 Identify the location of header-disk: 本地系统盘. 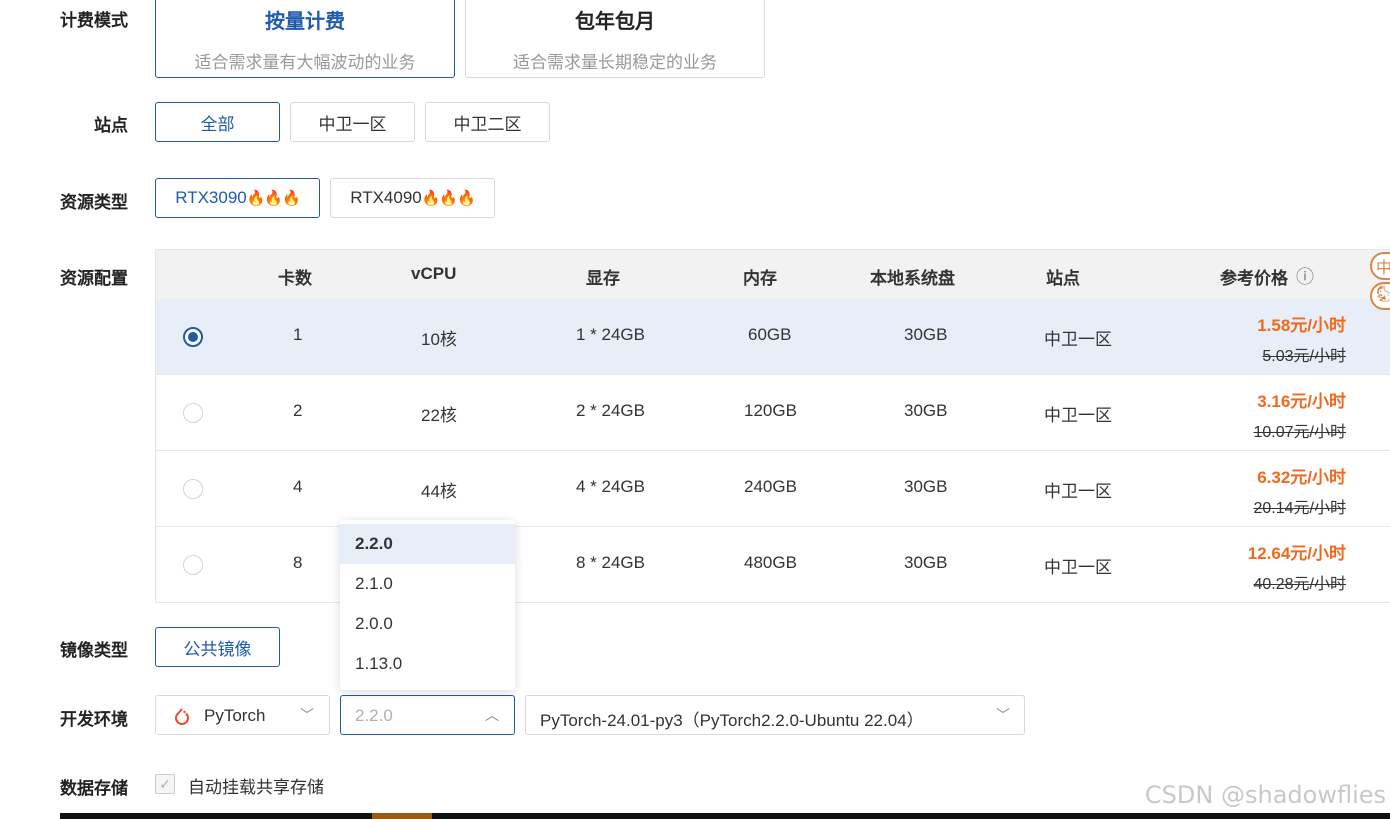
(912, 278).